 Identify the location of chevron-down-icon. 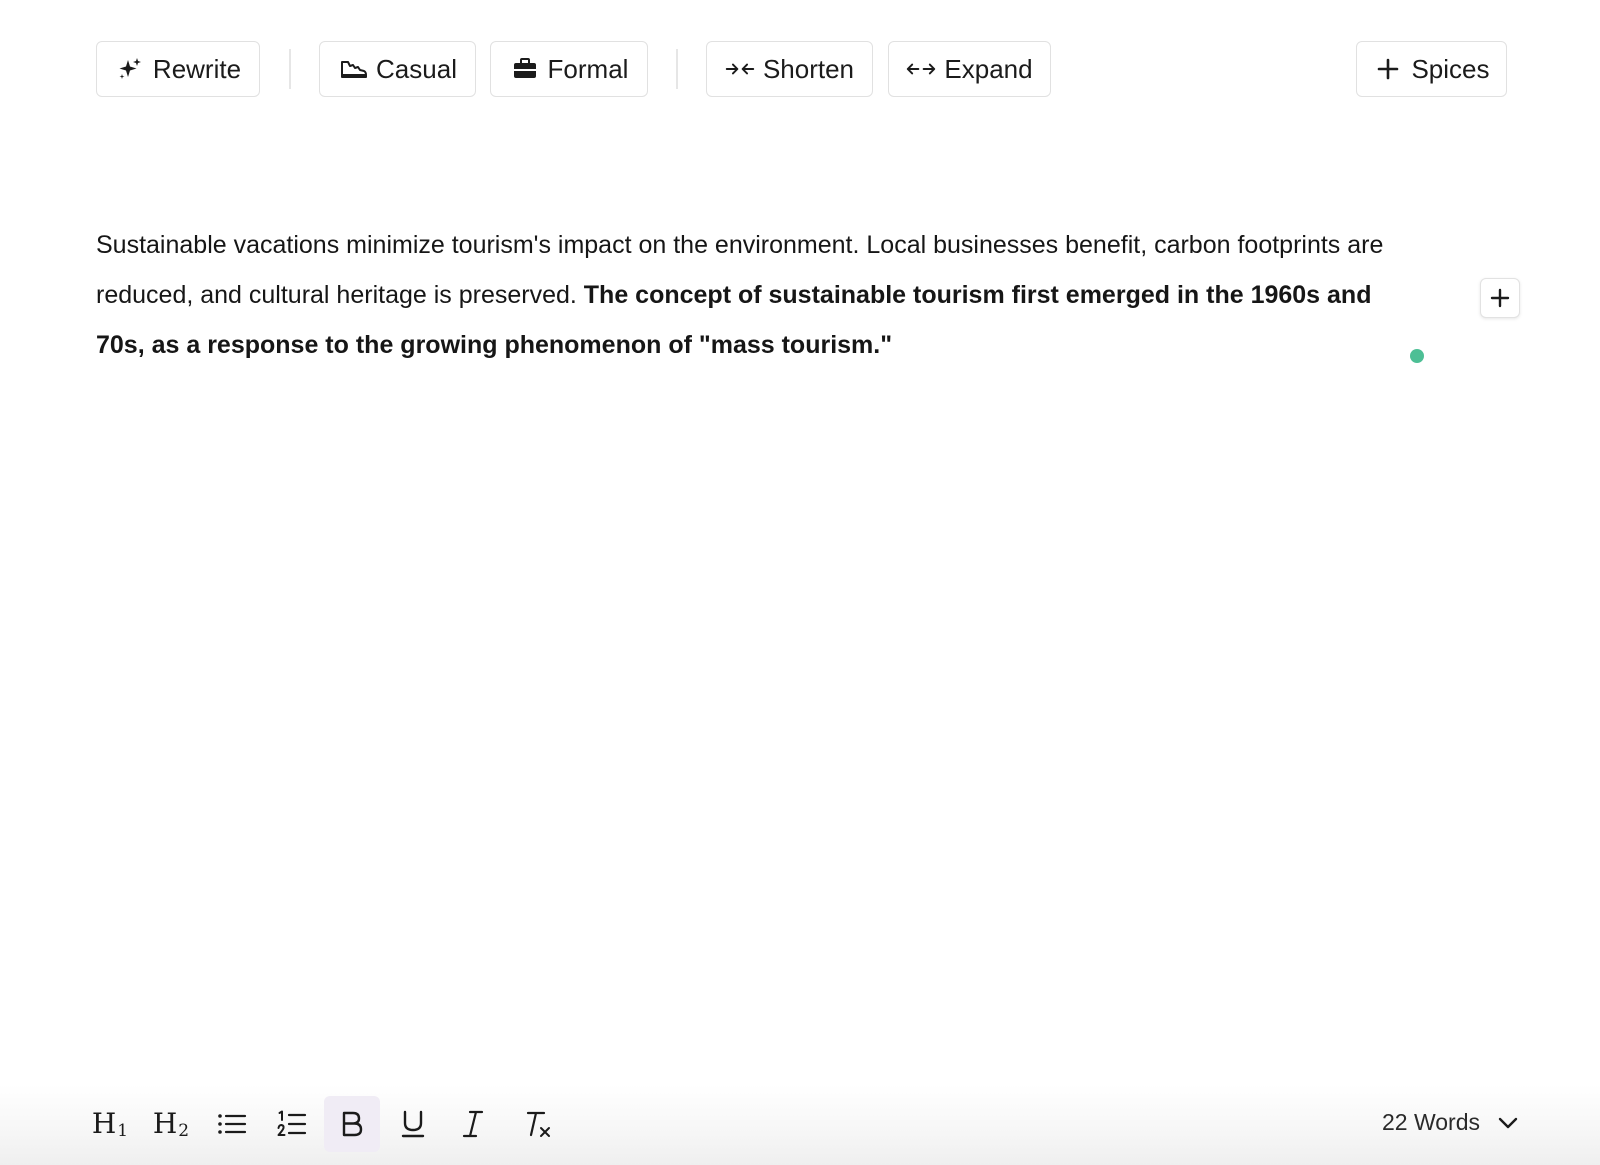
(1508, 1123).